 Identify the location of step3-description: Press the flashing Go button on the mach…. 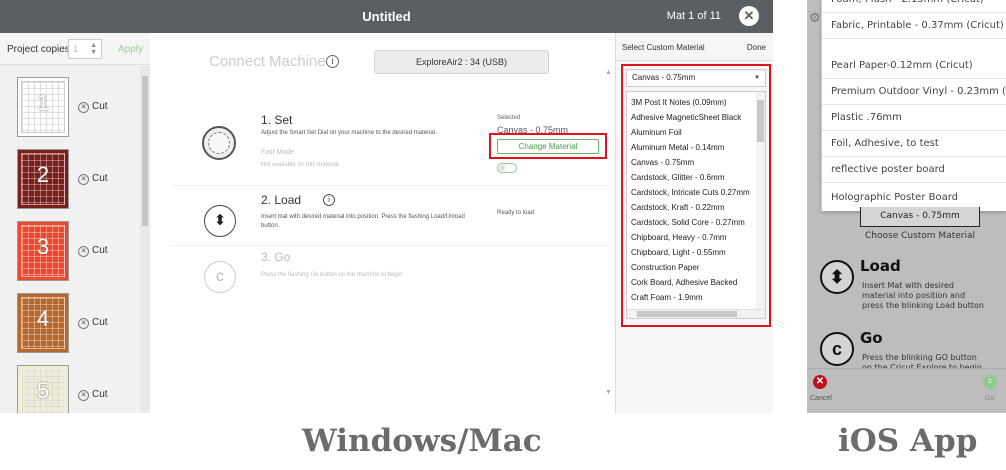
(333, 275).